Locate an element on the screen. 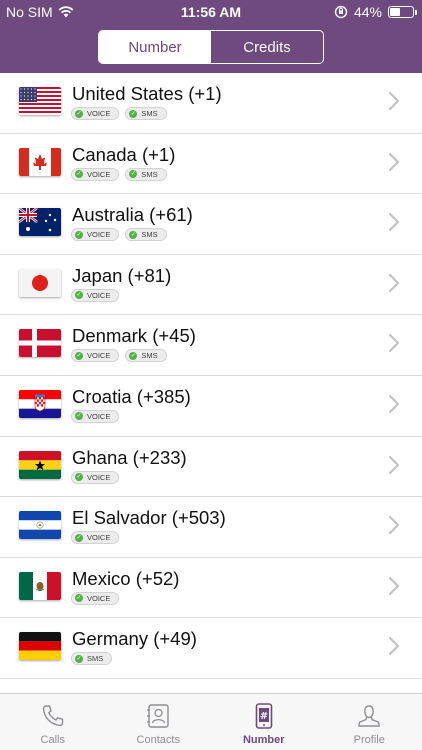 This screenshot has height=750, width=422. battery-icon is located at coordinates (402, 12).